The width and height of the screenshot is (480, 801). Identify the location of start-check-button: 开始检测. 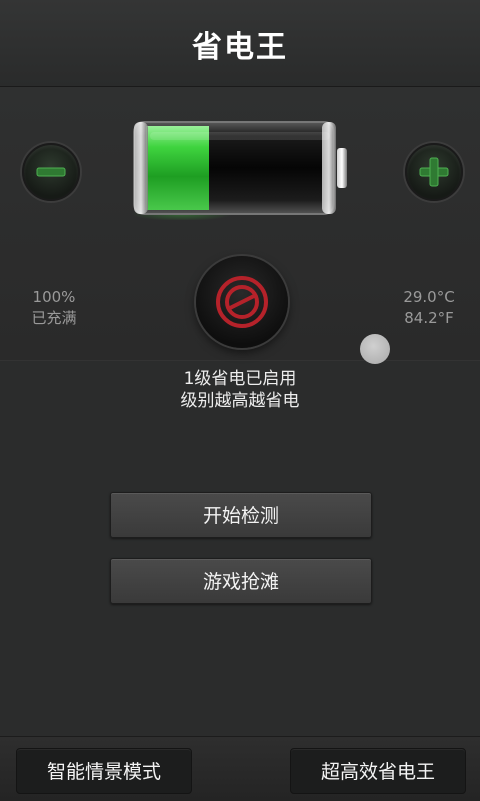
(241, 515).